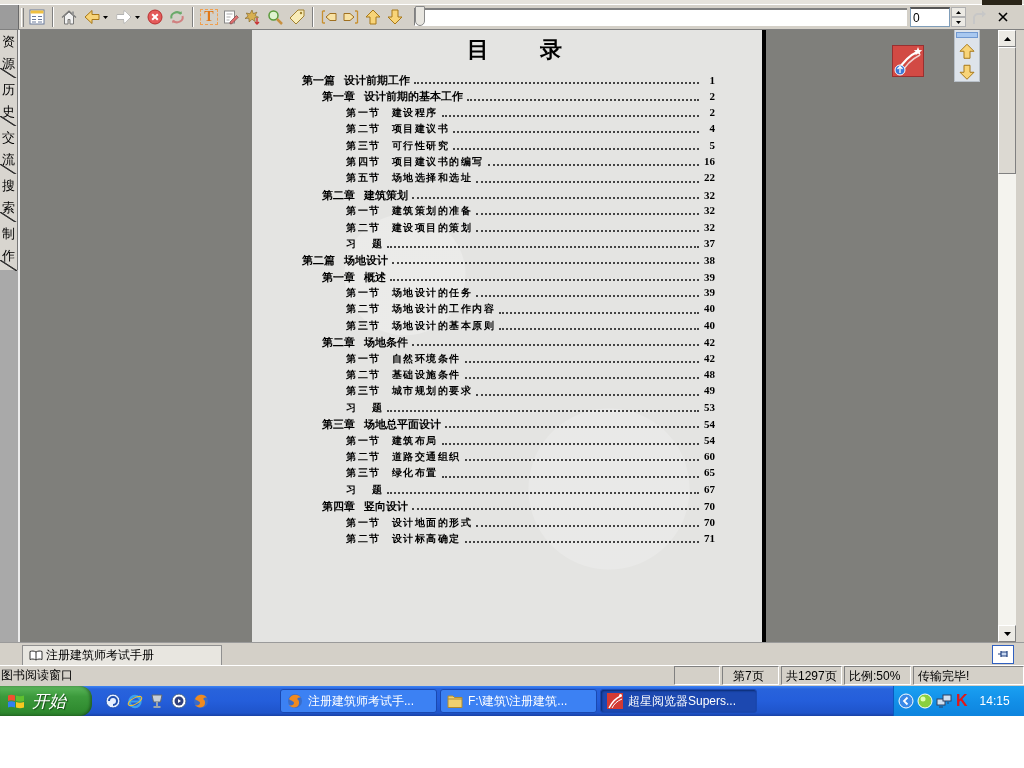 This screenshot has width=1024, height=768. I want to click on pin-icon, so click(1003, 654).